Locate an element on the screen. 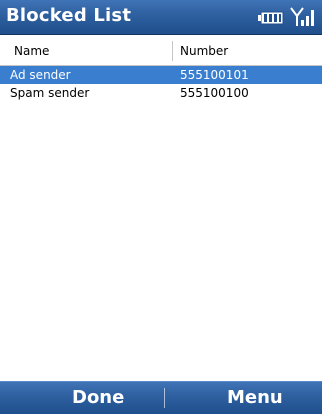 This screenshot has height=414, width=322. battery-icon is located at coordinates (271, 19).